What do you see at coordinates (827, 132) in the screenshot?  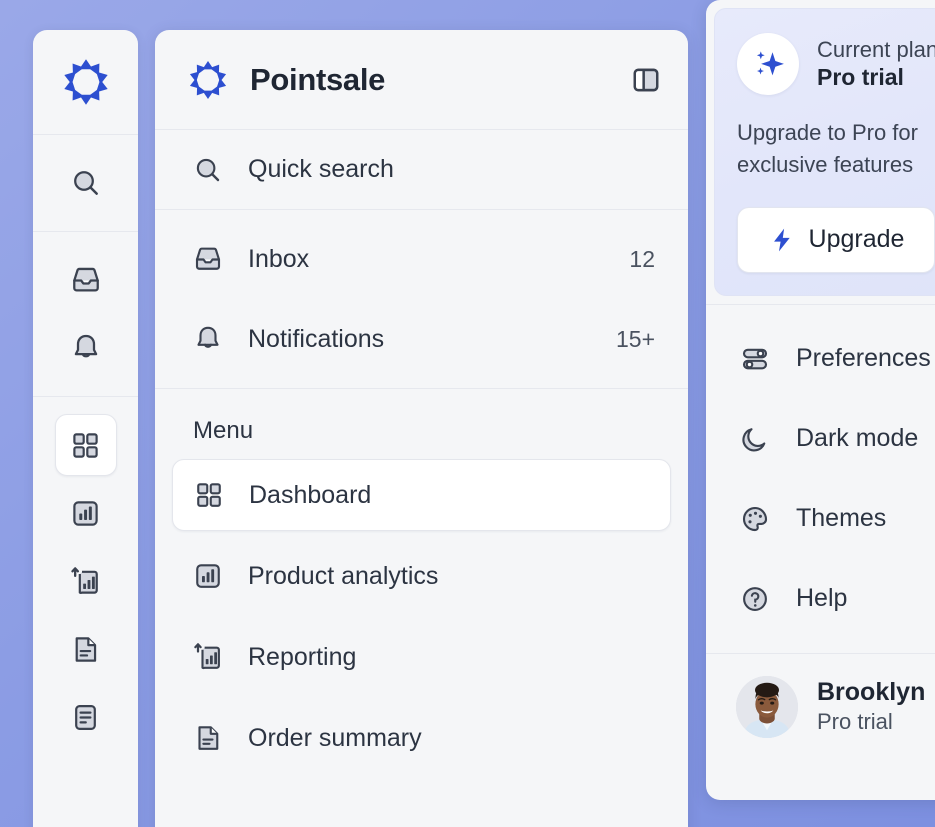 I see `promo-description-line1: Upgrade to Pro for` at bounding box center [827, 132].